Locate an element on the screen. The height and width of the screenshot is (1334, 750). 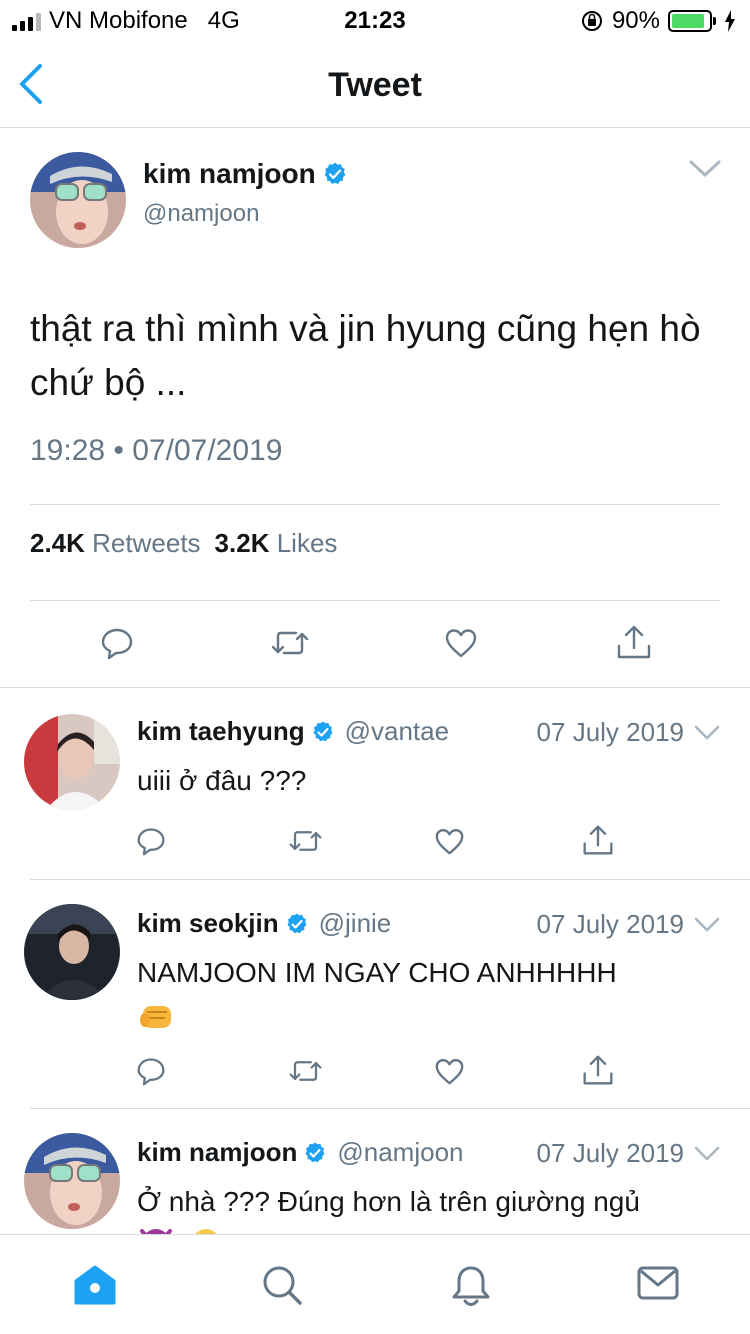
retweets-stat: 2.4K Retweets is located at coordinates (115, 543).